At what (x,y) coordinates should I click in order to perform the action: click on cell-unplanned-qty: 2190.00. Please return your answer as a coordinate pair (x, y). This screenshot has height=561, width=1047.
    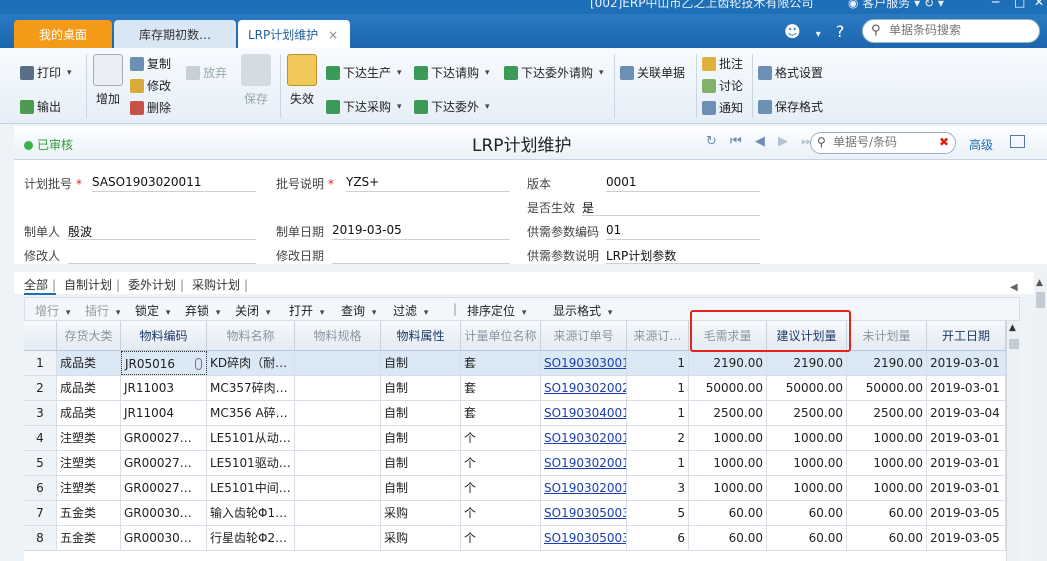
    Looking at the image, I should click on (887, 363).